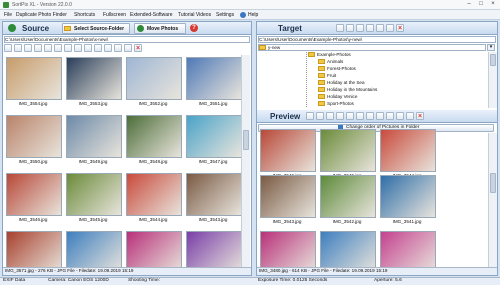 The width and height of the screenshot is (500, 285). What do you see at coordinates (6, 5) in the screenshot?
I see `app-icon` at bounding box center [6, 5].